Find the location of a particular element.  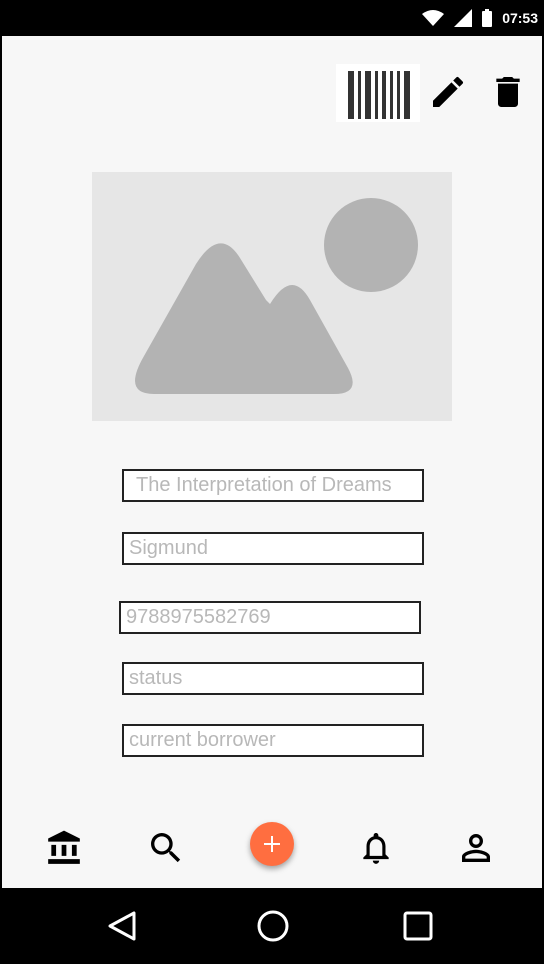

status-field: status is located at coordinates (273, 678).